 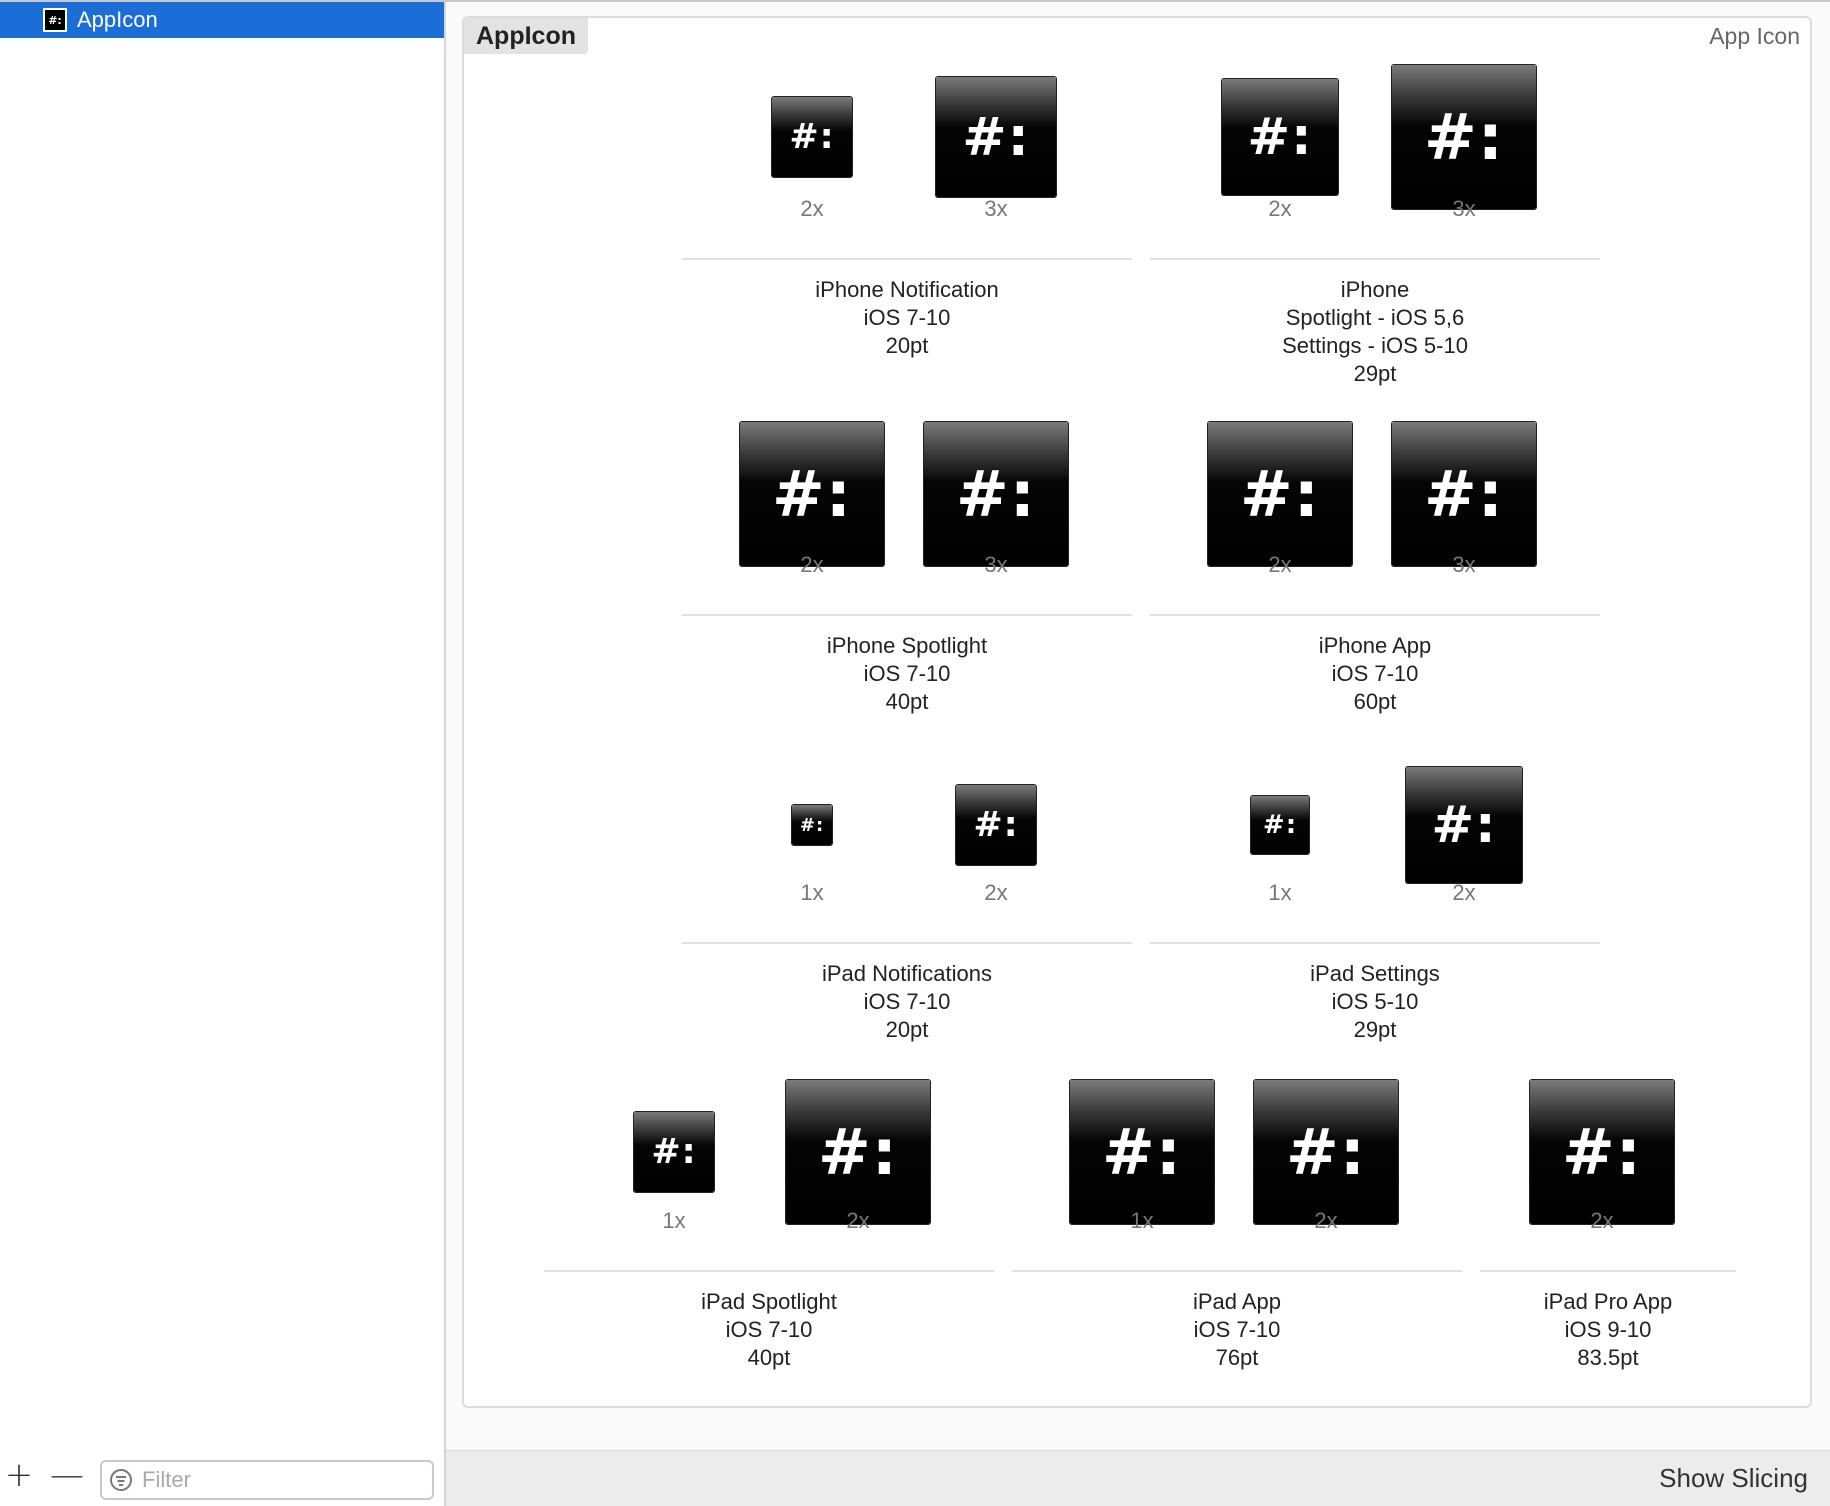 I want to click on icon-group-caption: iPad Spotlight iOS 7-10 40pt, so click(x=769, y=1330).